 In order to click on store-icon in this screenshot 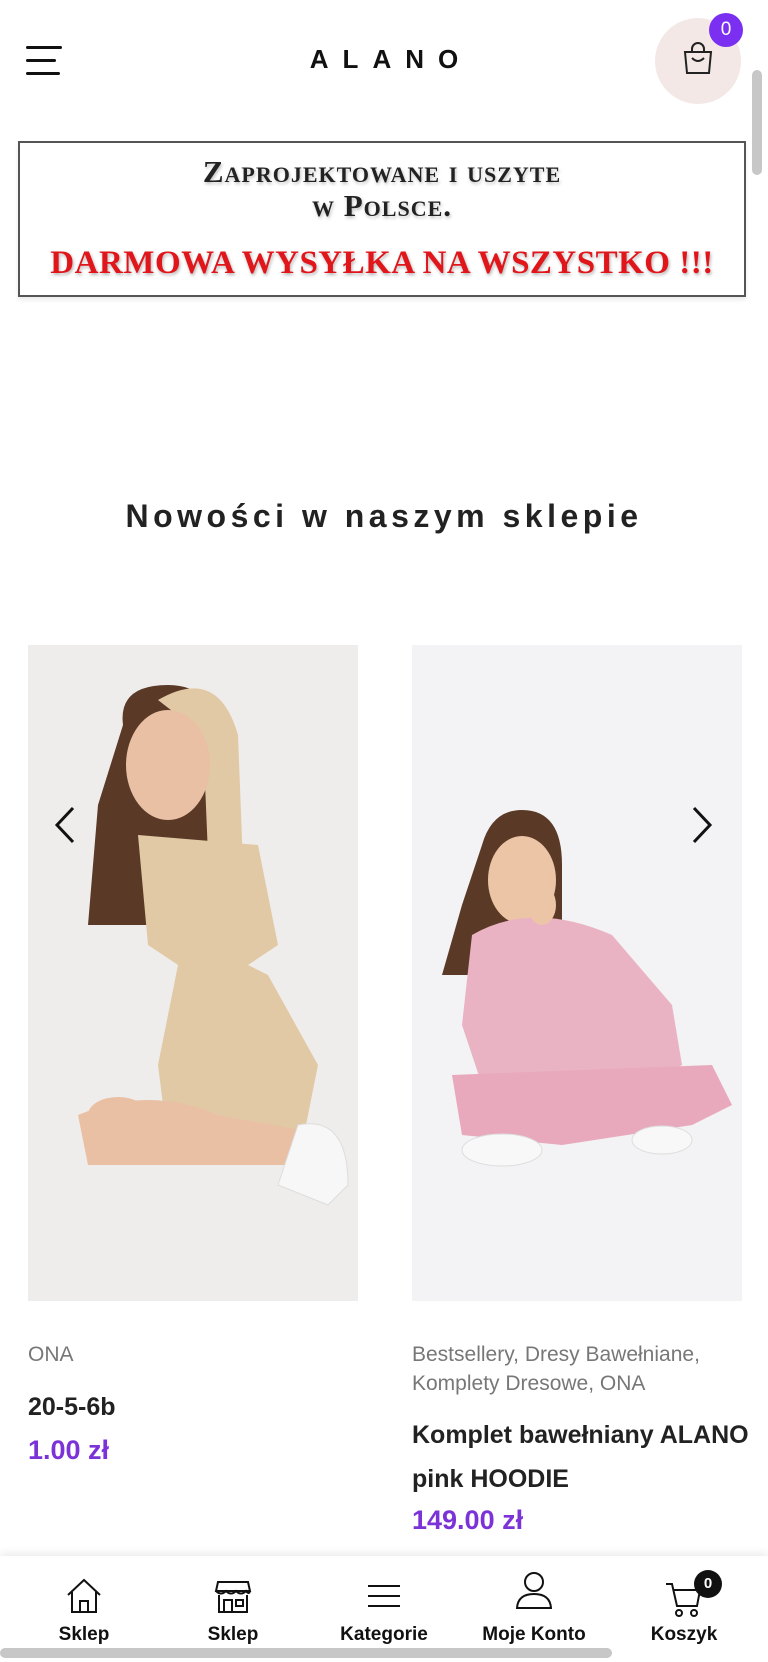, I will do `click(233, 1597)`.